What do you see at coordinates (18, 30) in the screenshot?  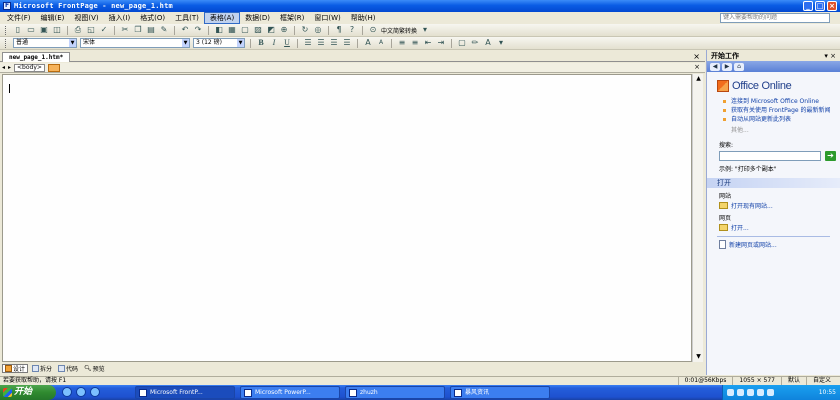 I see `new-page-icon: ▯` at bounding box center [18, 30].